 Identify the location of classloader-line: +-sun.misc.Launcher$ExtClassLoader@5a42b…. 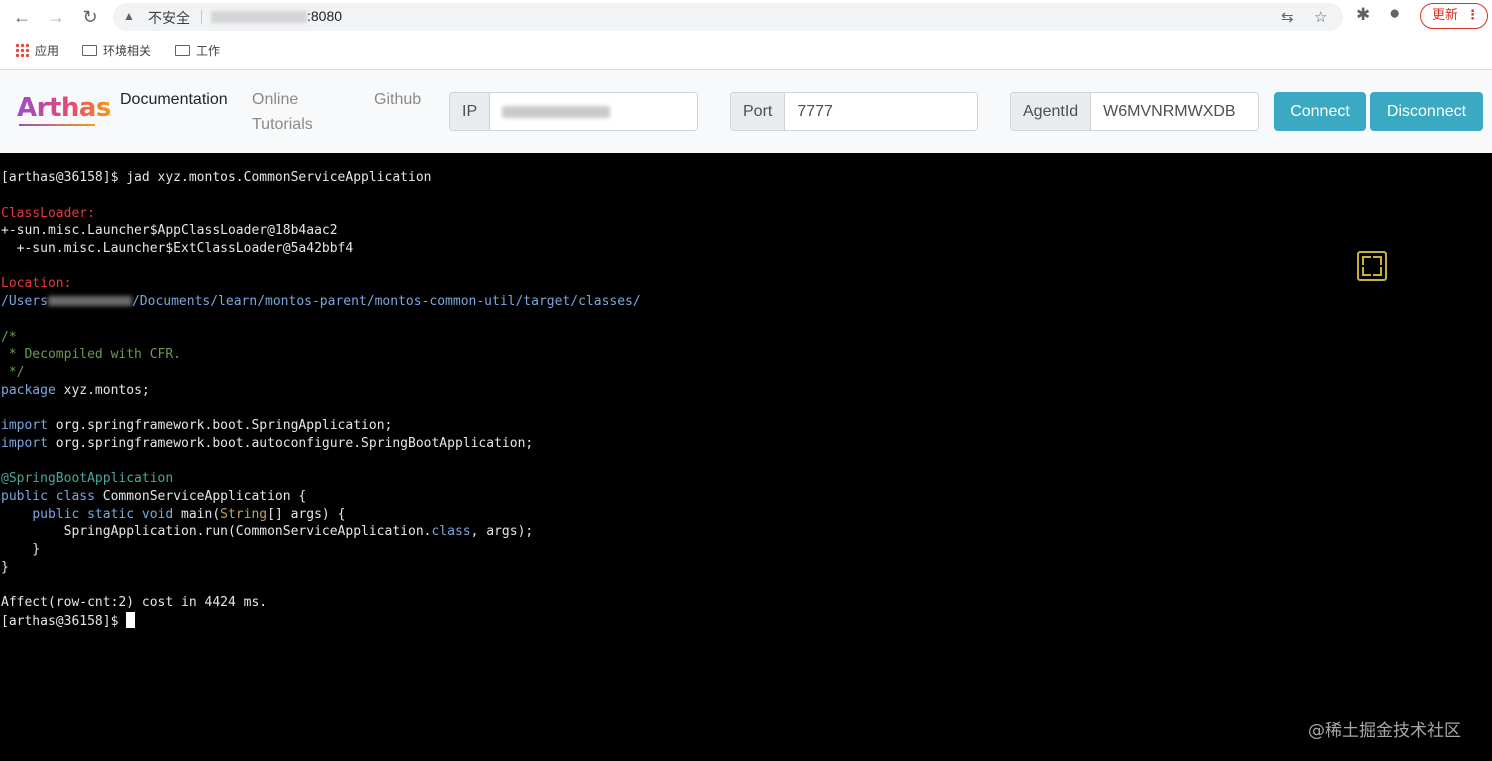
(177, 248).